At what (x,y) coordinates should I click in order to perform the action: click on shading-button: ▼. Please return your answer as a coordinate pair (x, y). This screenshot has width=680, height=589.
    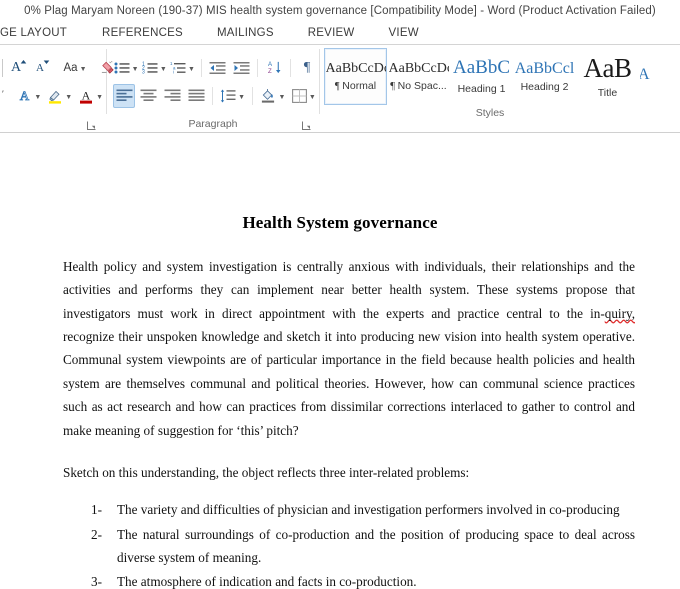
    Looking at the image, I should click on (272, 96).